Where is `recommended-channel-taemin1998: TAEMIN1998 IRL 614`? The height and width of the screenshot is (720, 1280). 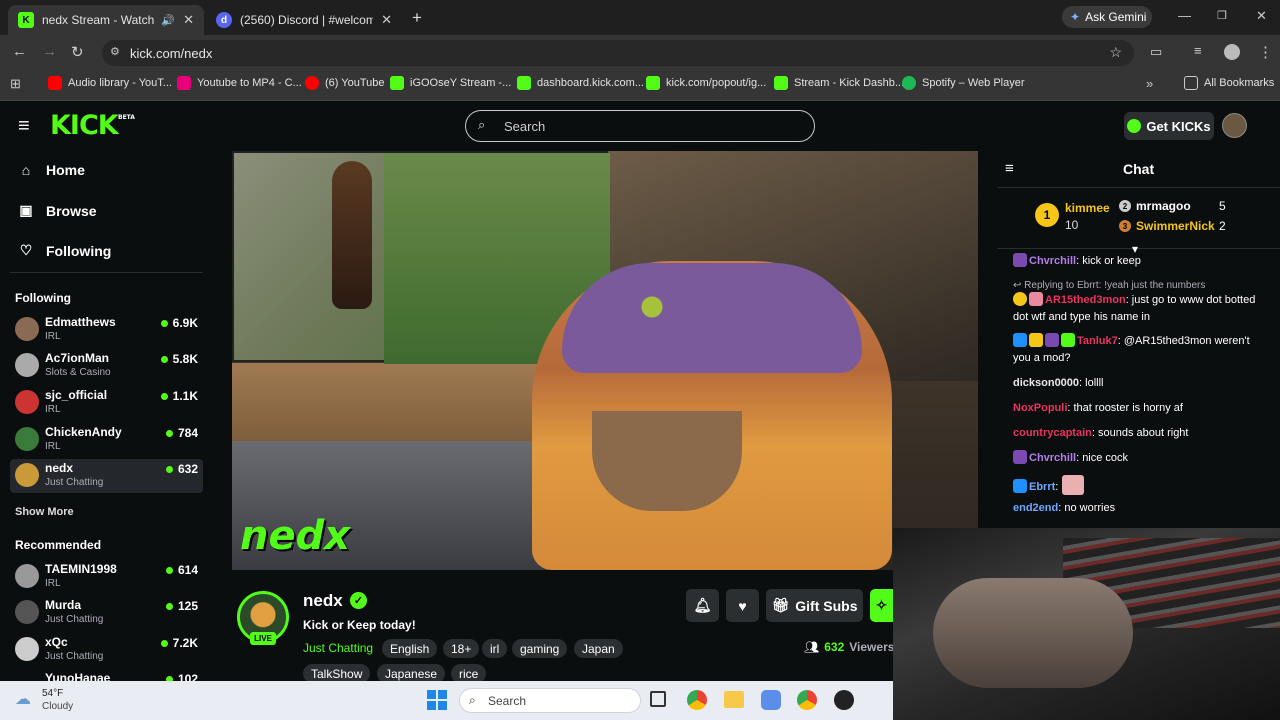 recommended-channel-taemin1998: TAEMIN1998 IRL 614 is located at coordinates (106, 577).